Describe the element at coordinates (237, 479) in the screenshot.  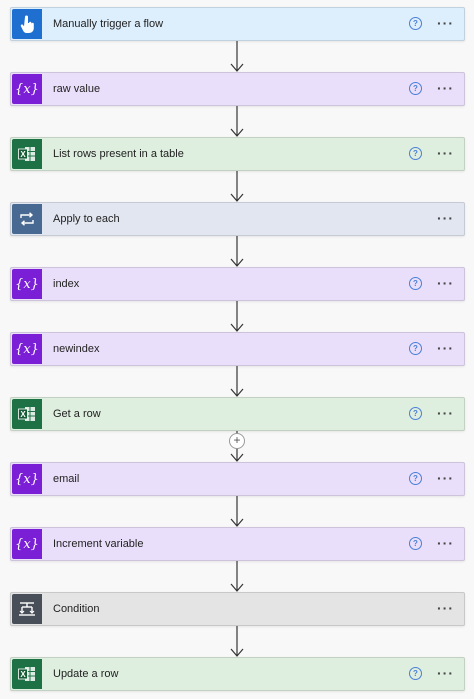
I see `step-card-email: {x} email ? ···` at that location.